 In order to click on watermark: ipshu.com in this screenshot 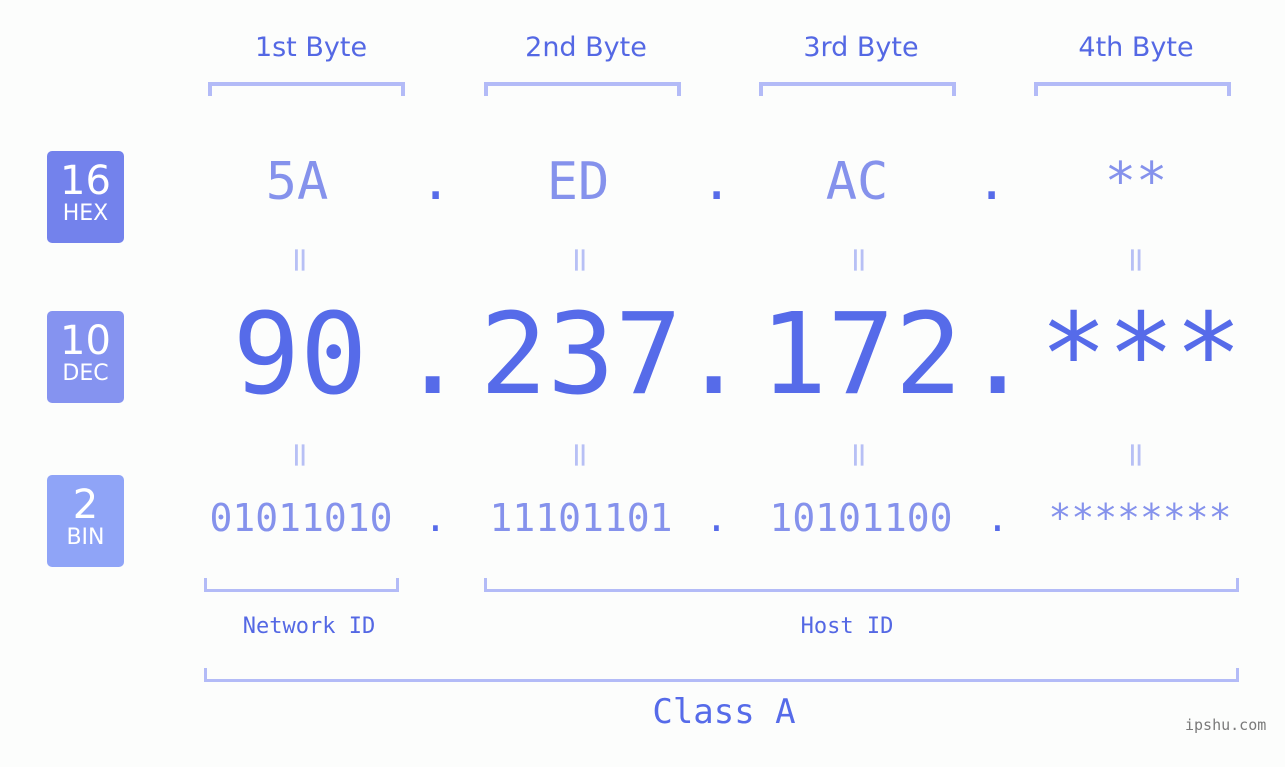, I will do `click(1226, 725)`.